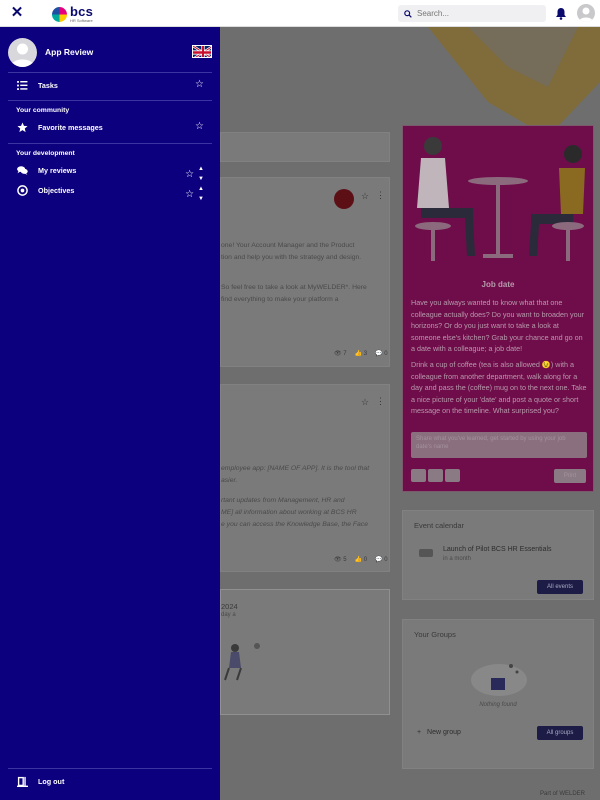 This screenshot has width=600, height=800. What do you see at coordinates (22, 85) in the screenshot?
I see `task-list-icon` at bounding box center [22, 85].